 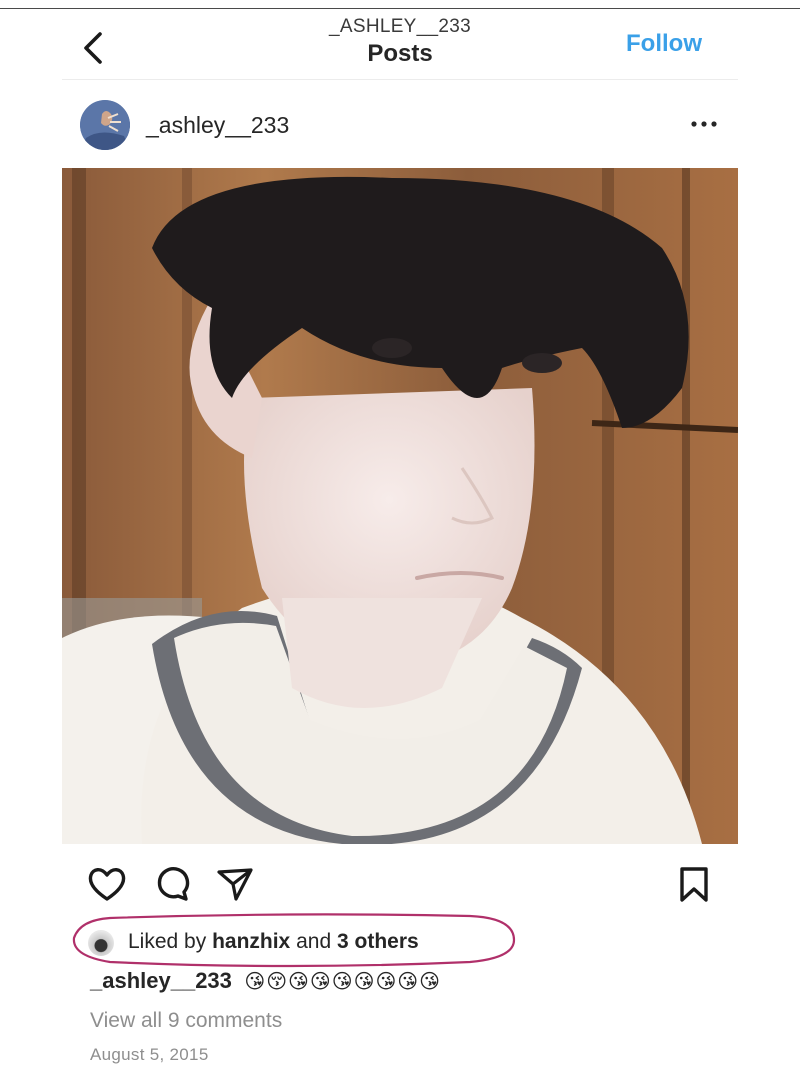 What do you see at coordinates (172, 884) in the screenshot?
I see `comment-icon` at bounding box center [172, 884].